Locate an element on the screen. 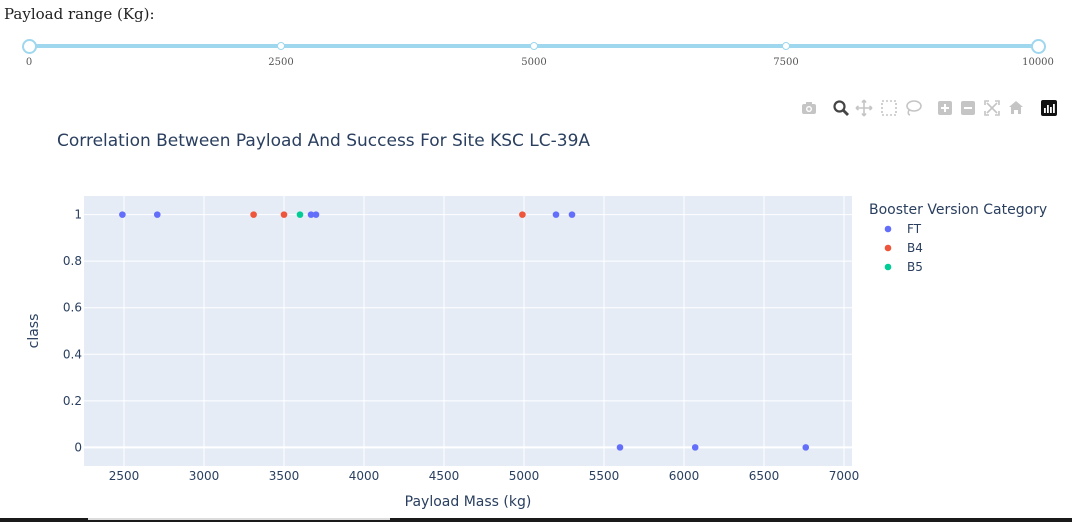 The width and height of the screenshot is (1072, 522). slider-handle-max is located at coordinates (1038, 46).